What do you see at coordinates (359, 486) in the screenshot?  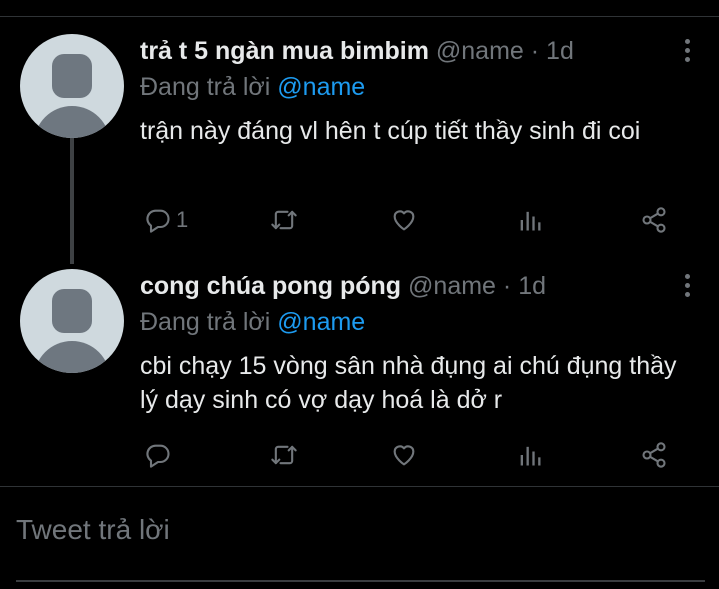 I see `compose-divider` at bounding box center [359, 486].